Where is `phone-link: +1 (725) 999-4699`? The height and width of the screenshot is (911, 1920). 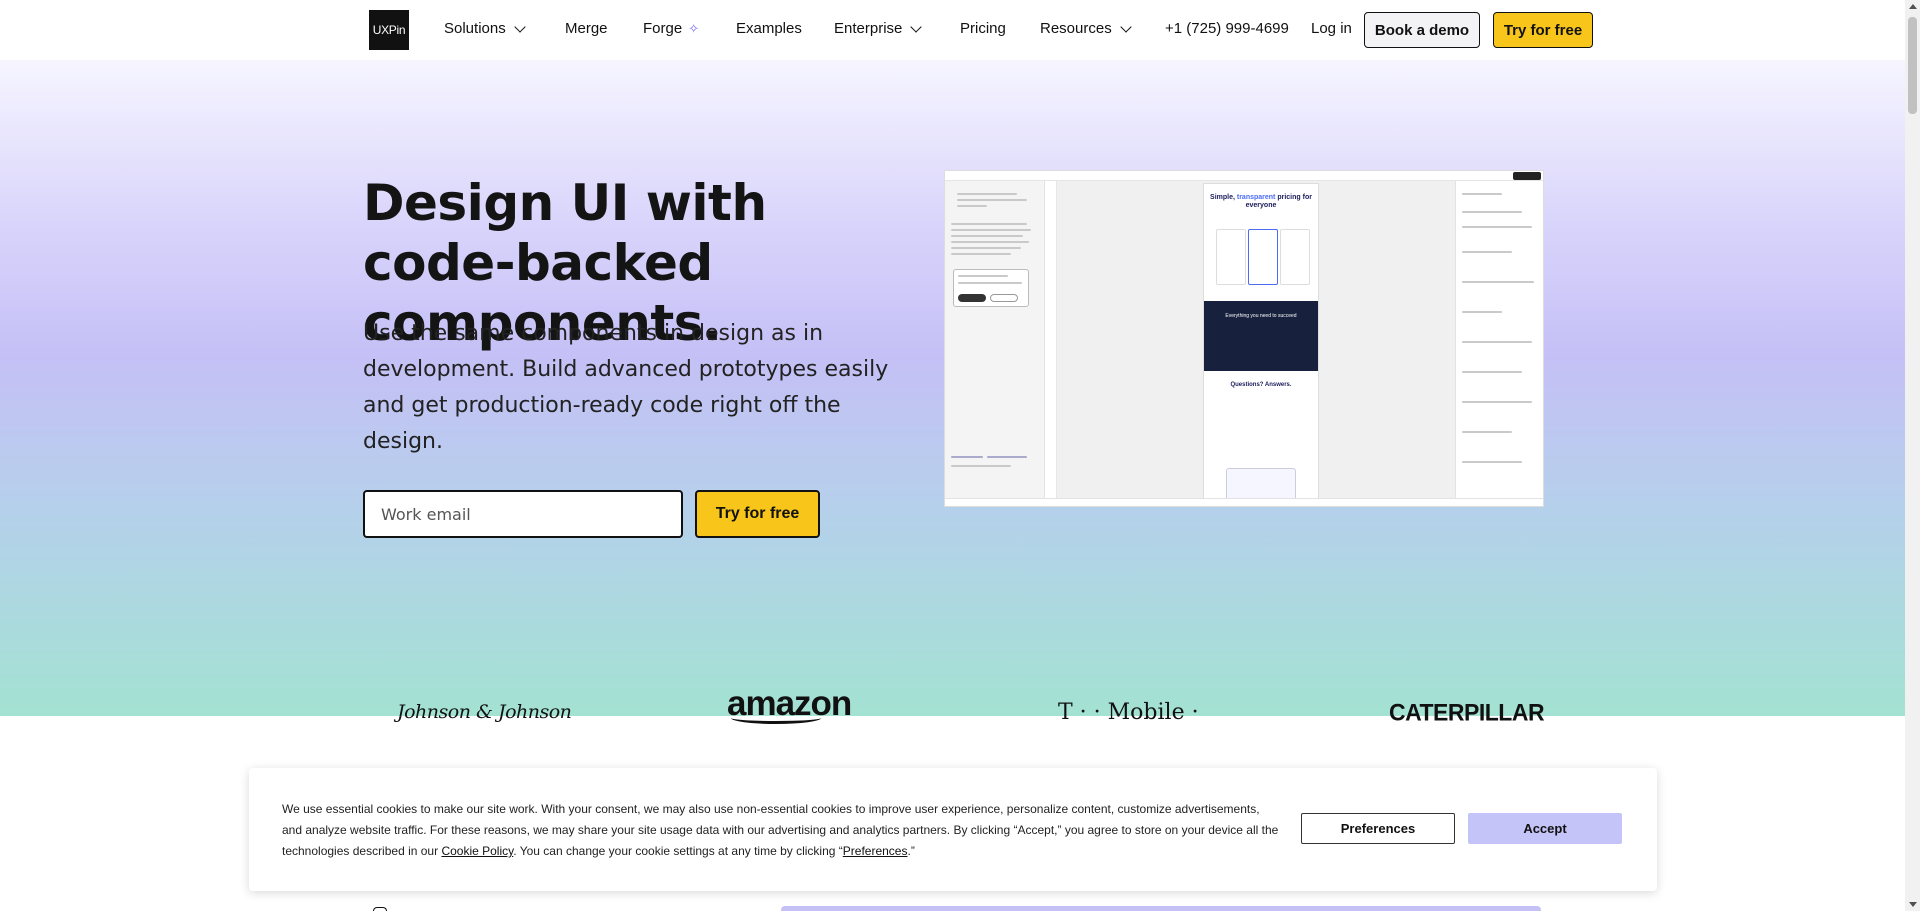 phone-link: +1 (725) 999-4699 is located at coordinates (1227, 28).